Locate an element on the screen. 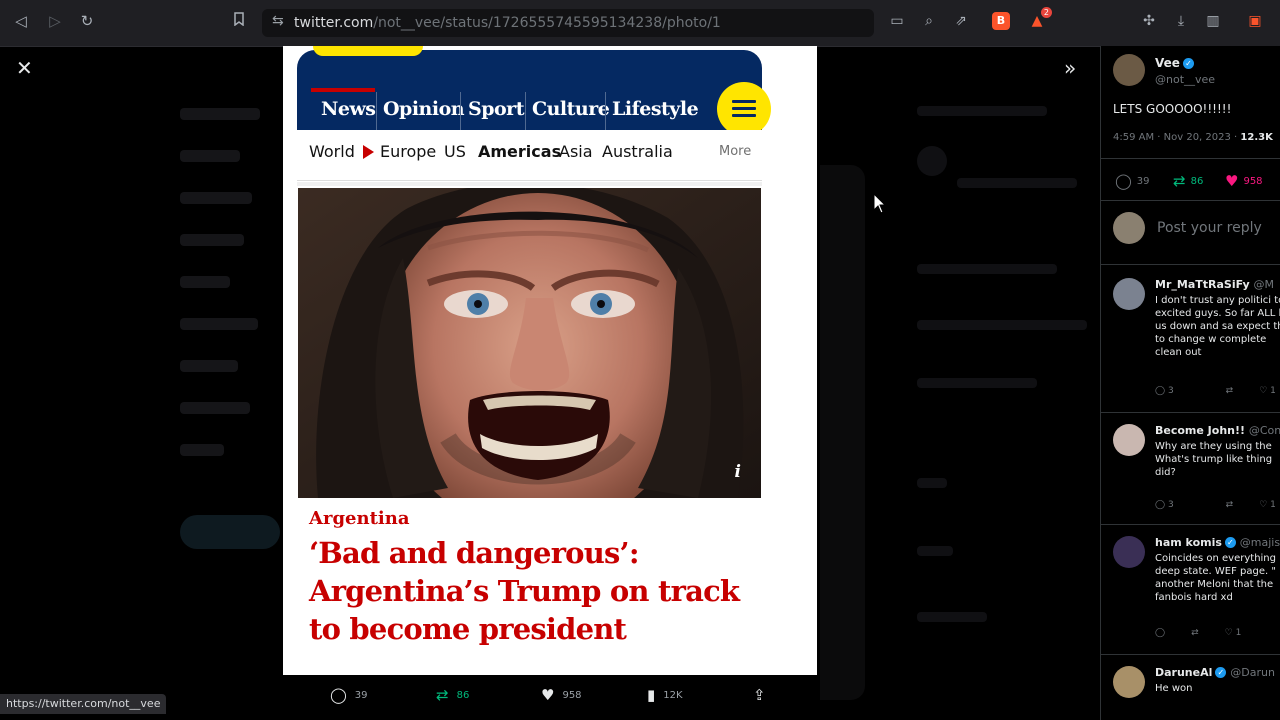 The width and height of the screenshot is (1280, 720). like-button: ♥ 958 is located at coordinates (561, 695).